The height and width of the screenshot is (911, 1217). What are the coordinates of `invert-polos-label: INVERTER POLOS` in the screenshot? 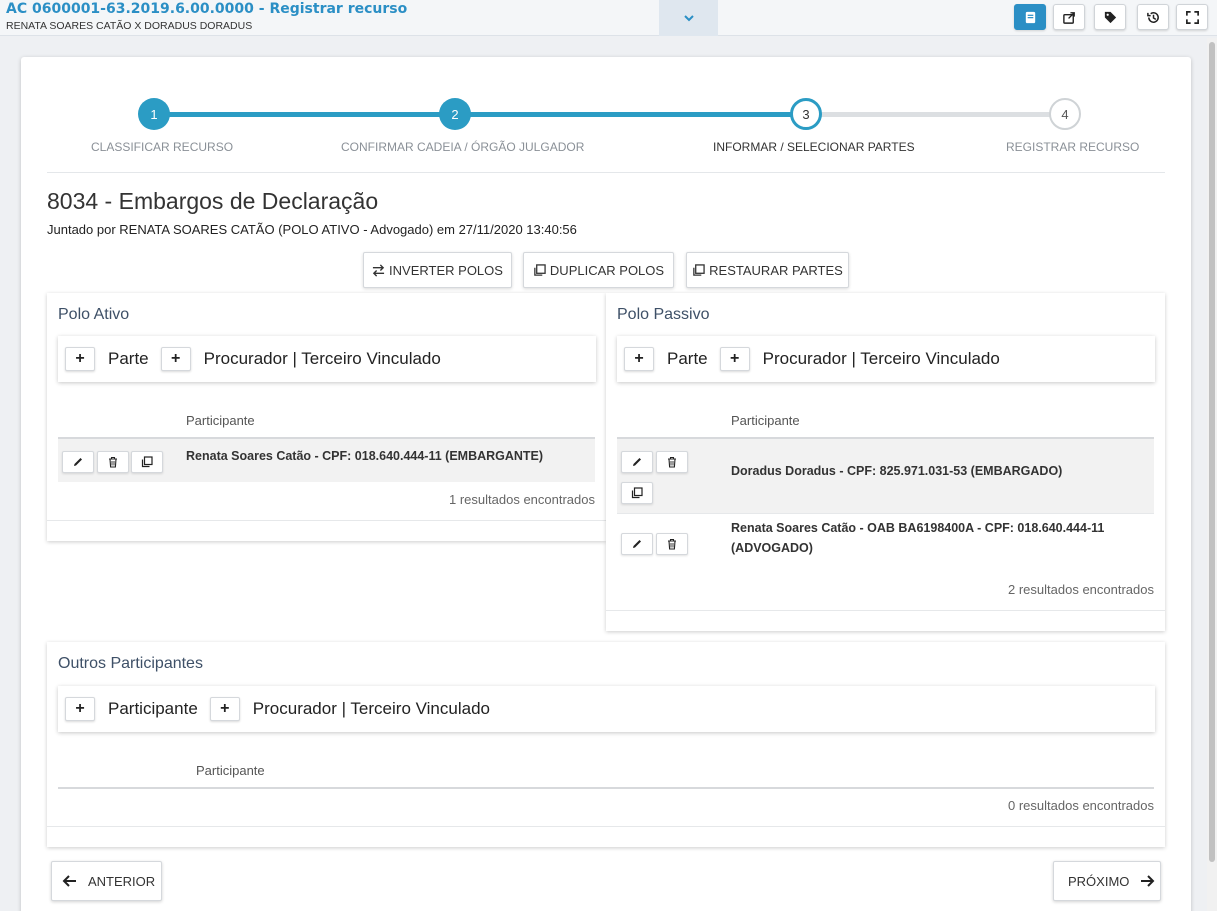 It's located at (446, 270).